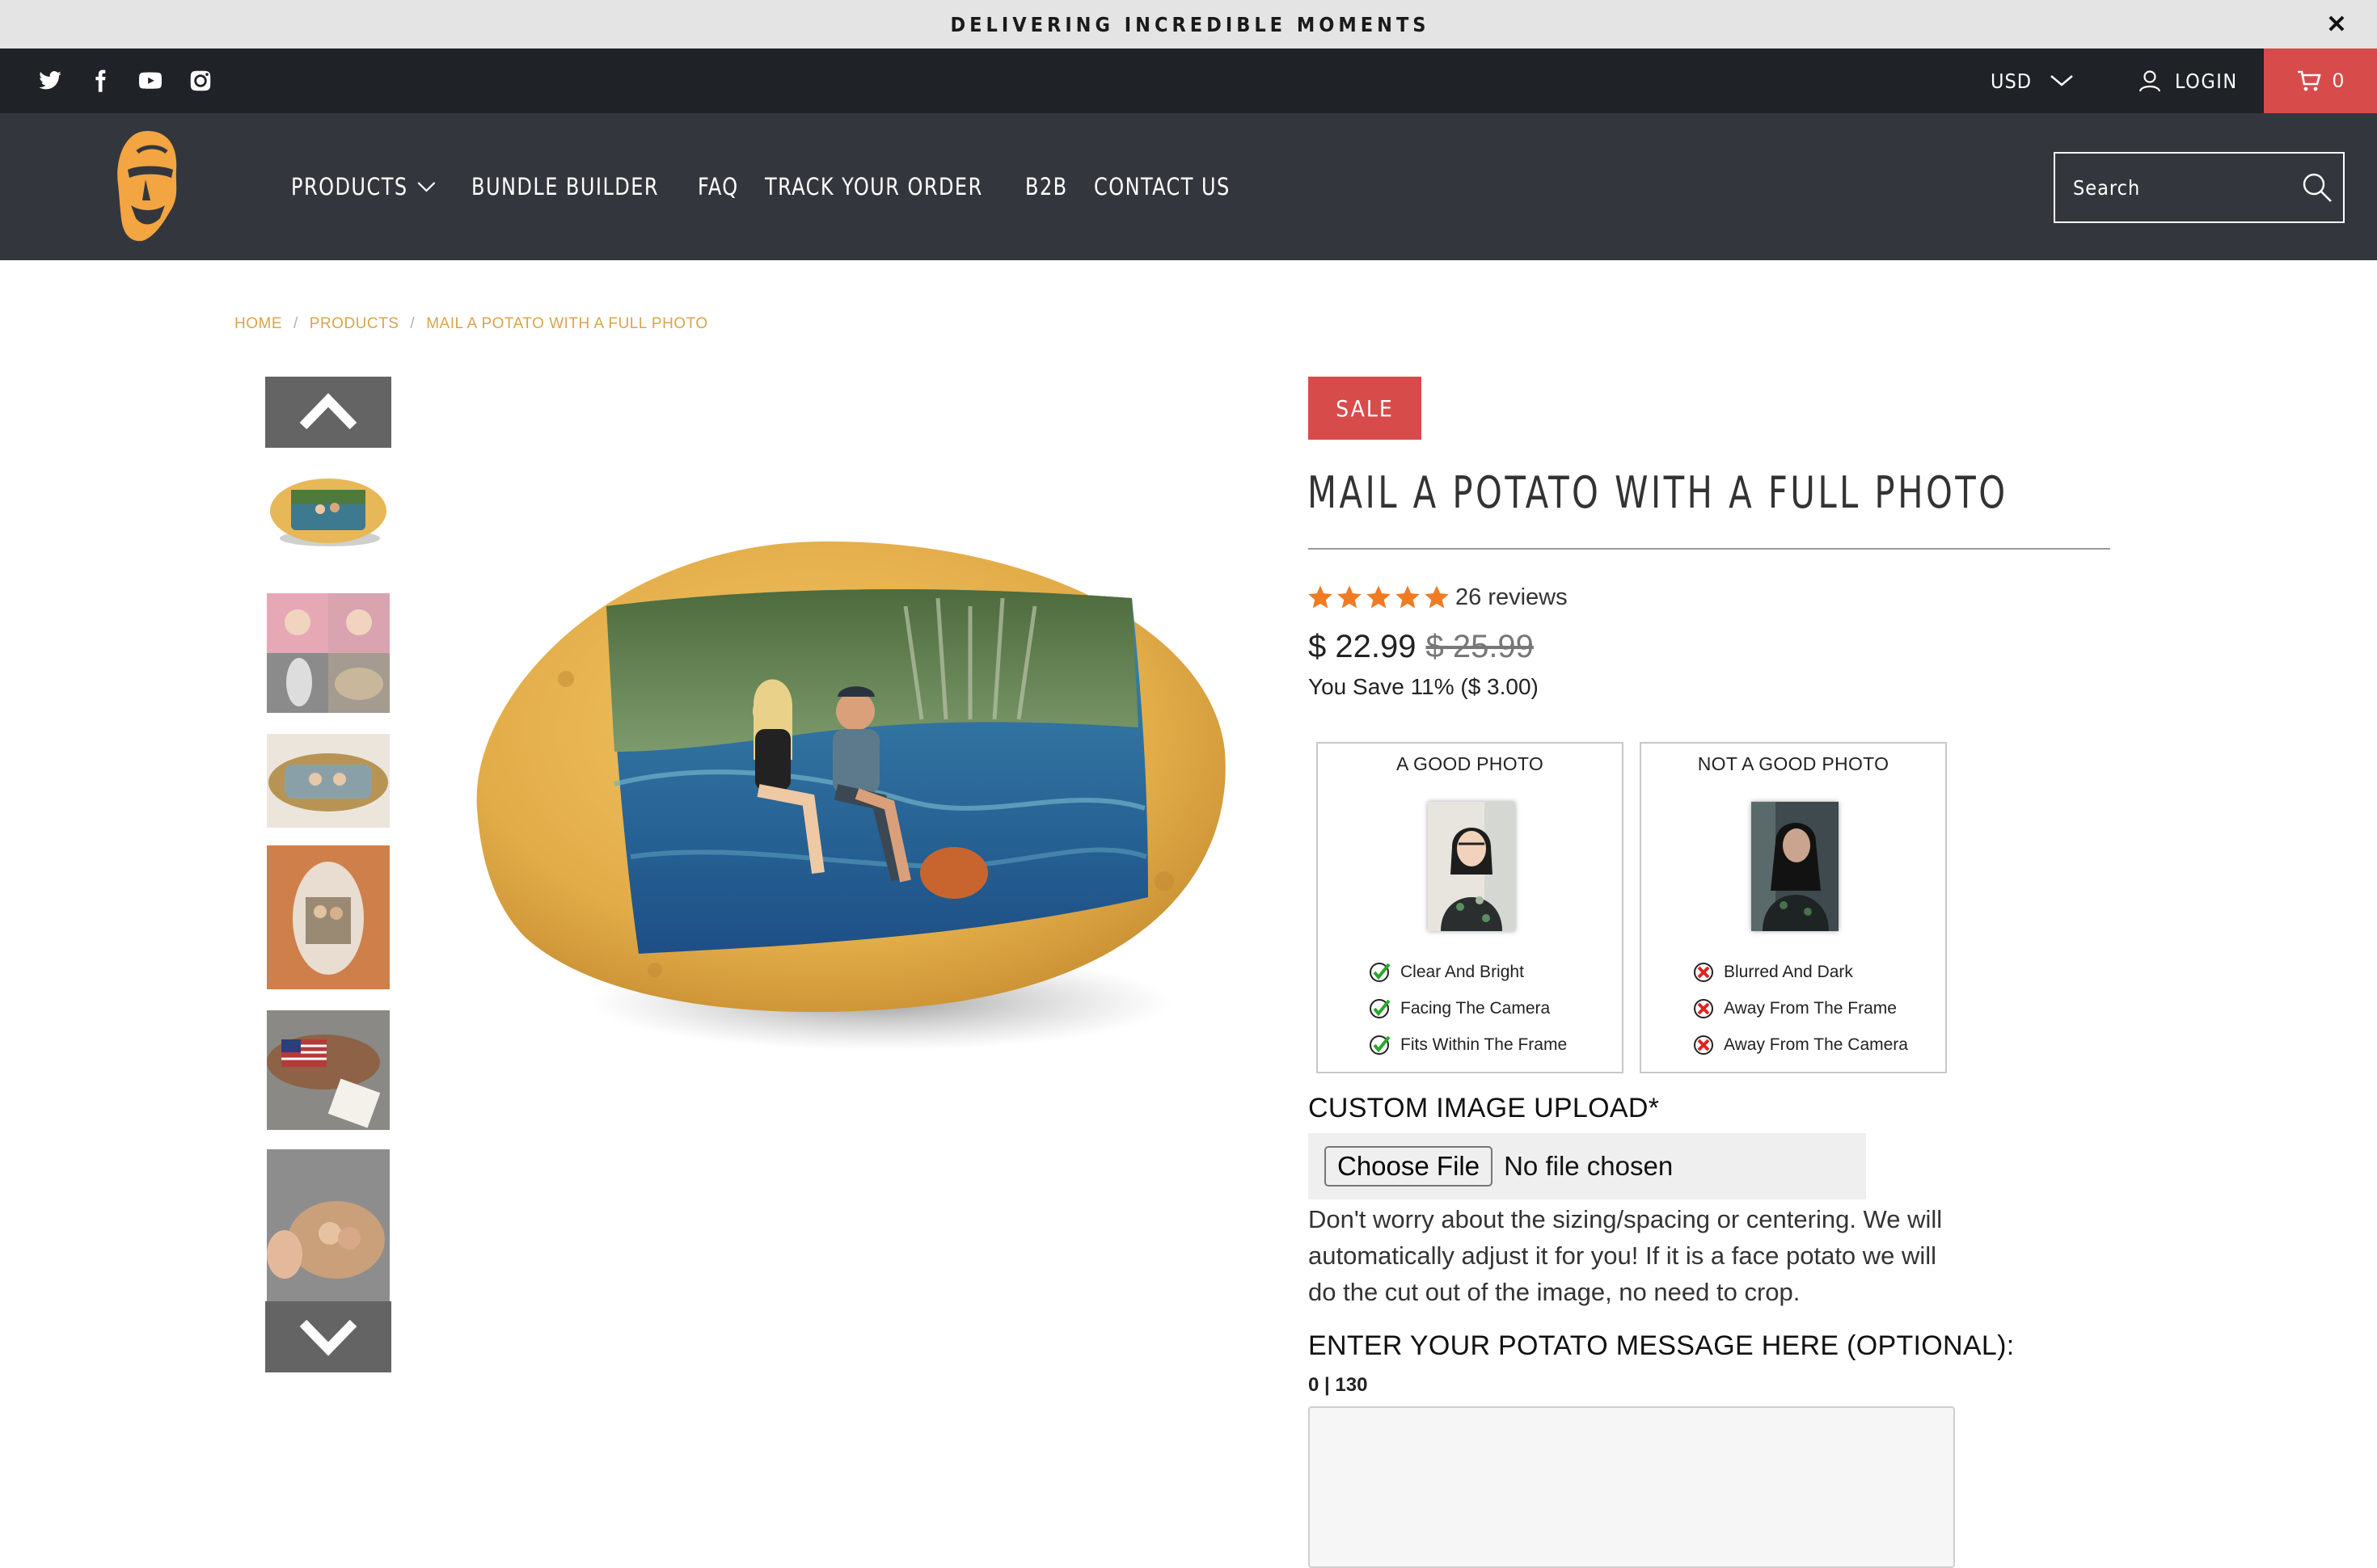  I want to click on good-photo-example, so click(1471, 867).